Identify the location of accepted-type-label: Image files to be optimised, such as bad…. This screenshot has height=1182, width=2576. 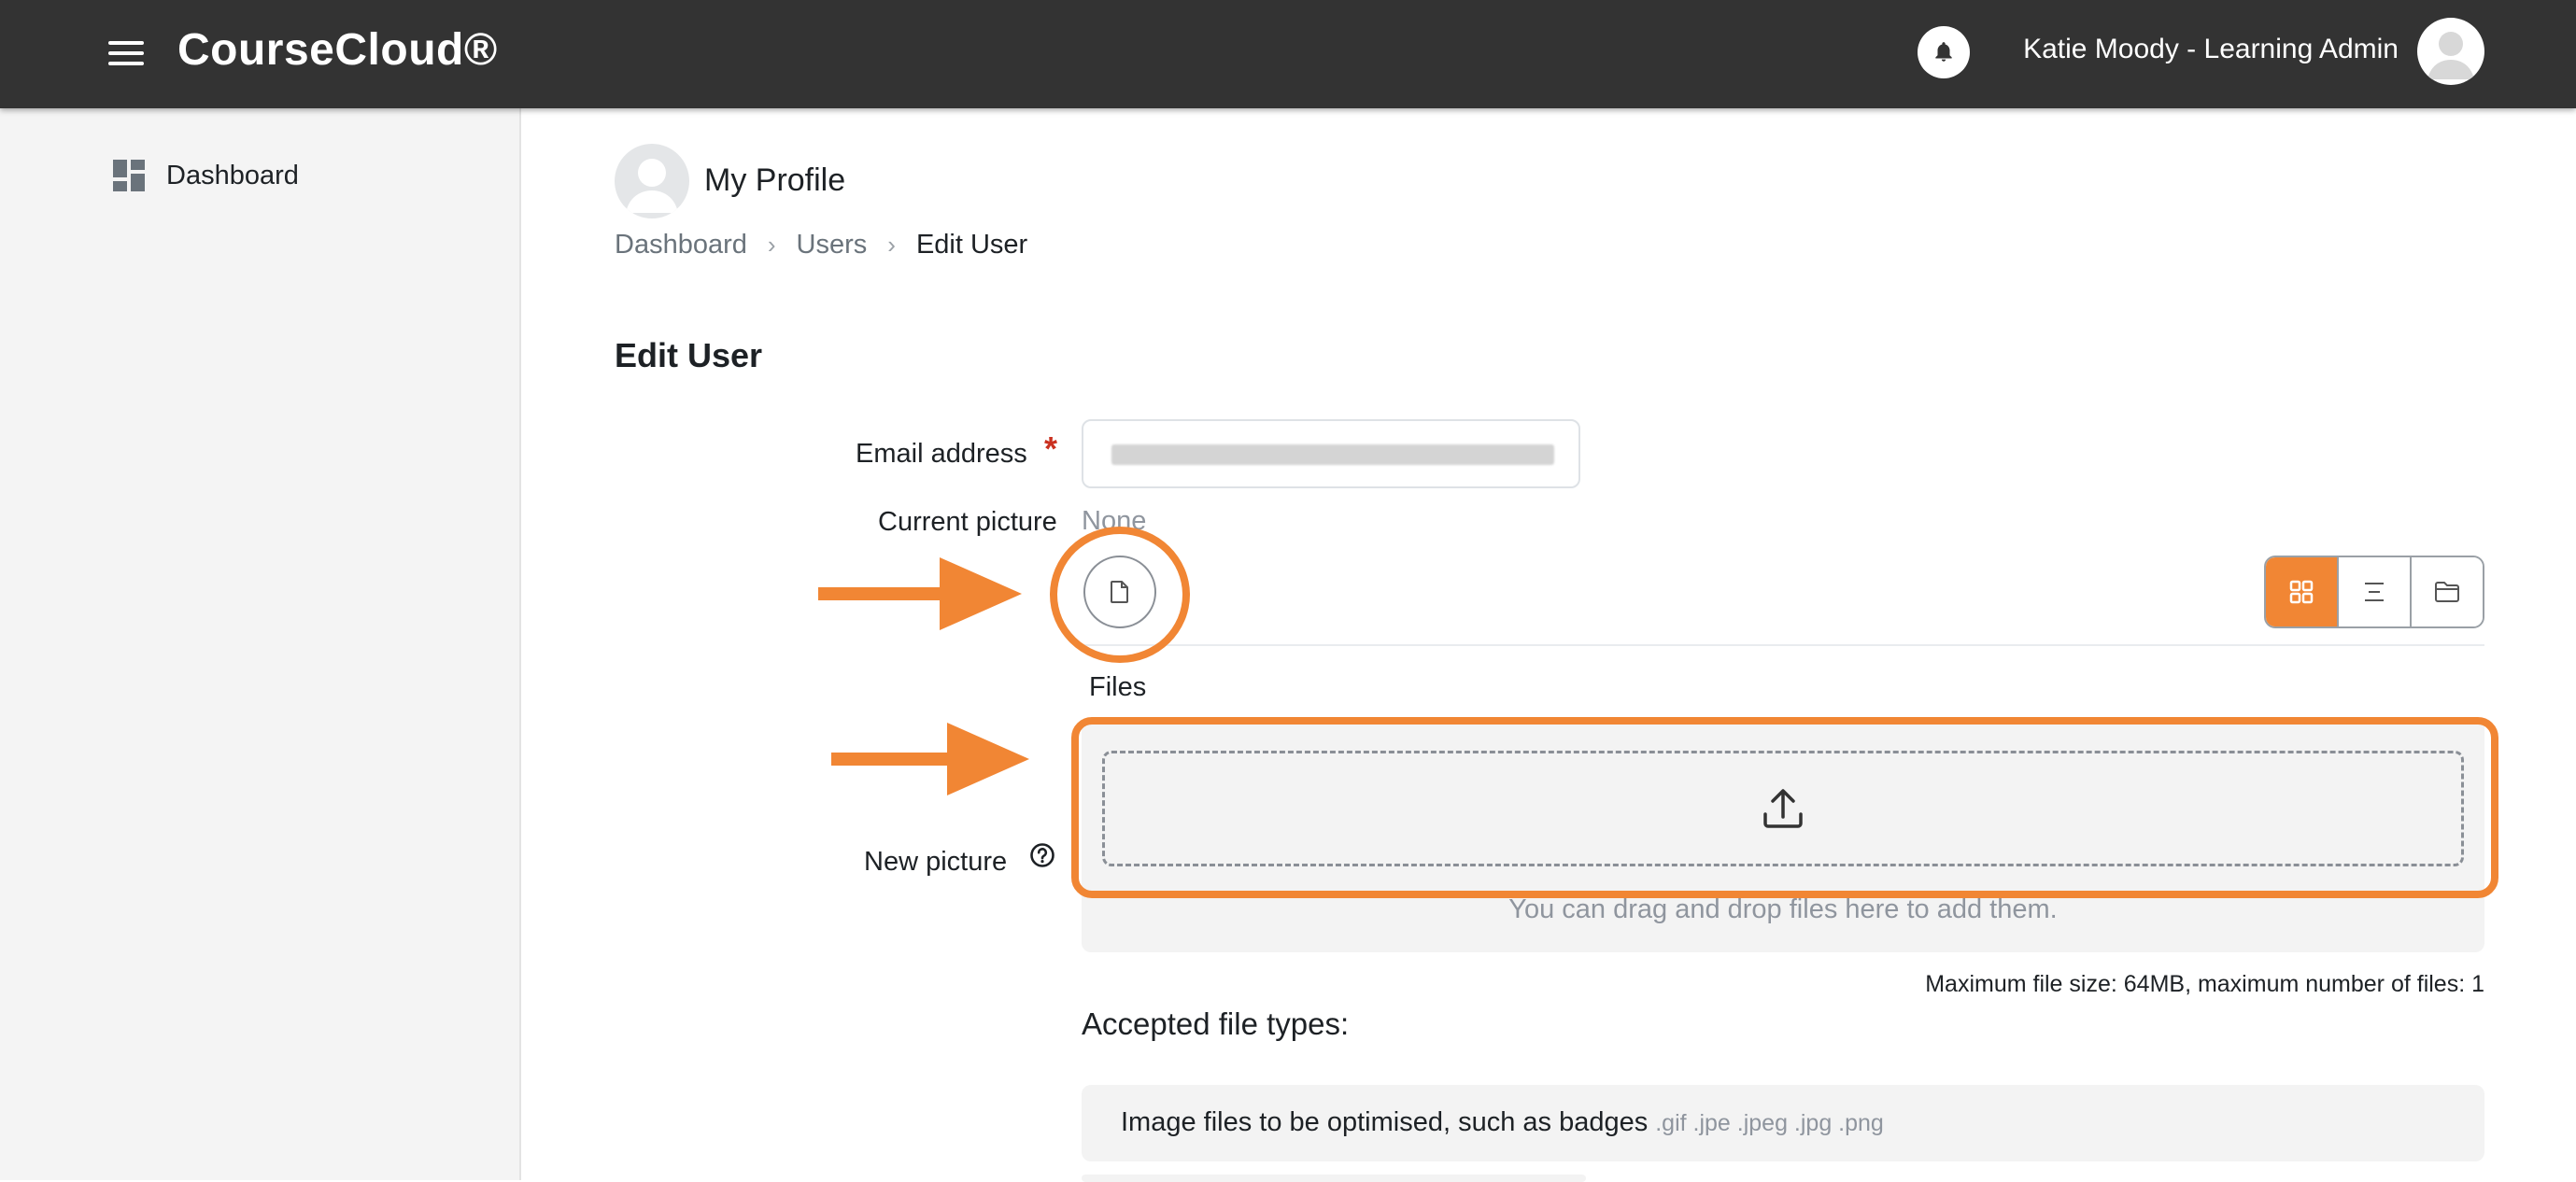
(1385, 1122).